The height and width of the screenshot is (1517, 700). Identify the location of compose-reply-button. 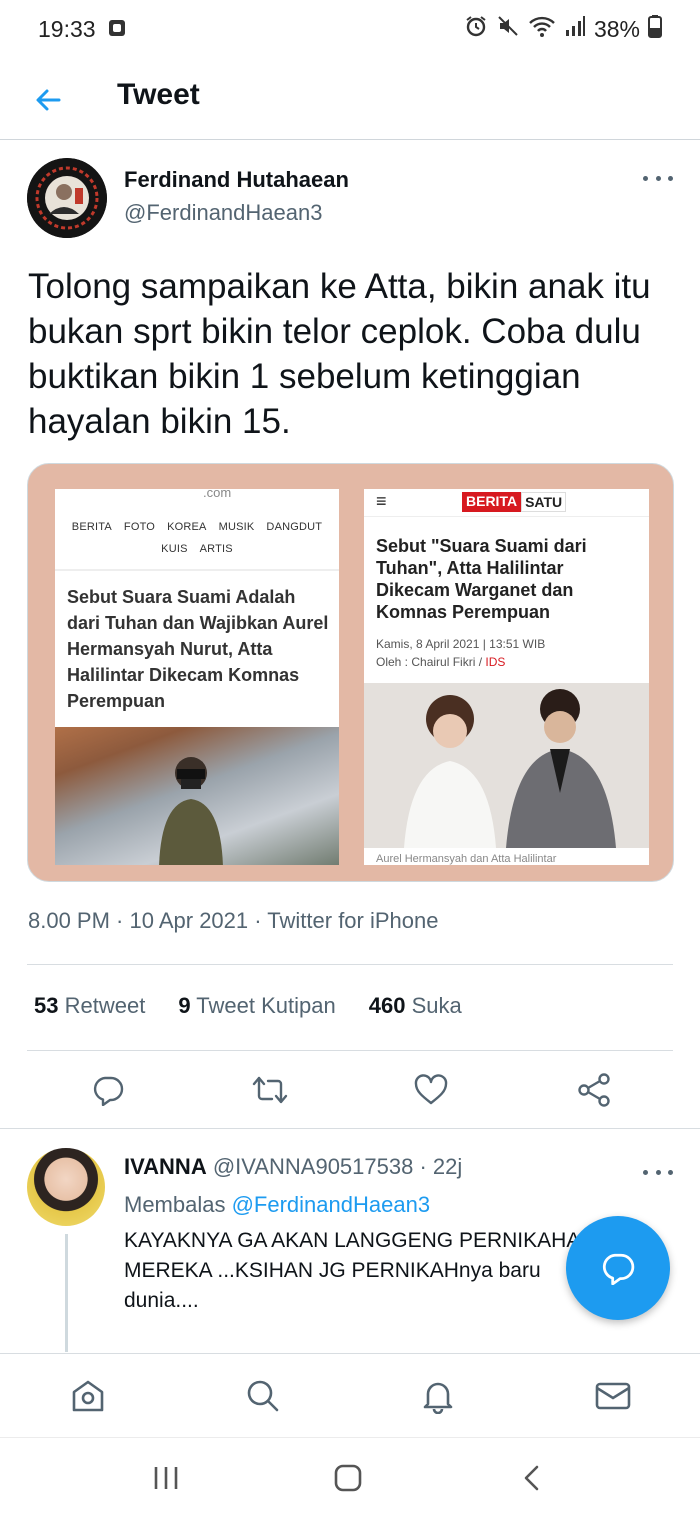
(618, 1268).